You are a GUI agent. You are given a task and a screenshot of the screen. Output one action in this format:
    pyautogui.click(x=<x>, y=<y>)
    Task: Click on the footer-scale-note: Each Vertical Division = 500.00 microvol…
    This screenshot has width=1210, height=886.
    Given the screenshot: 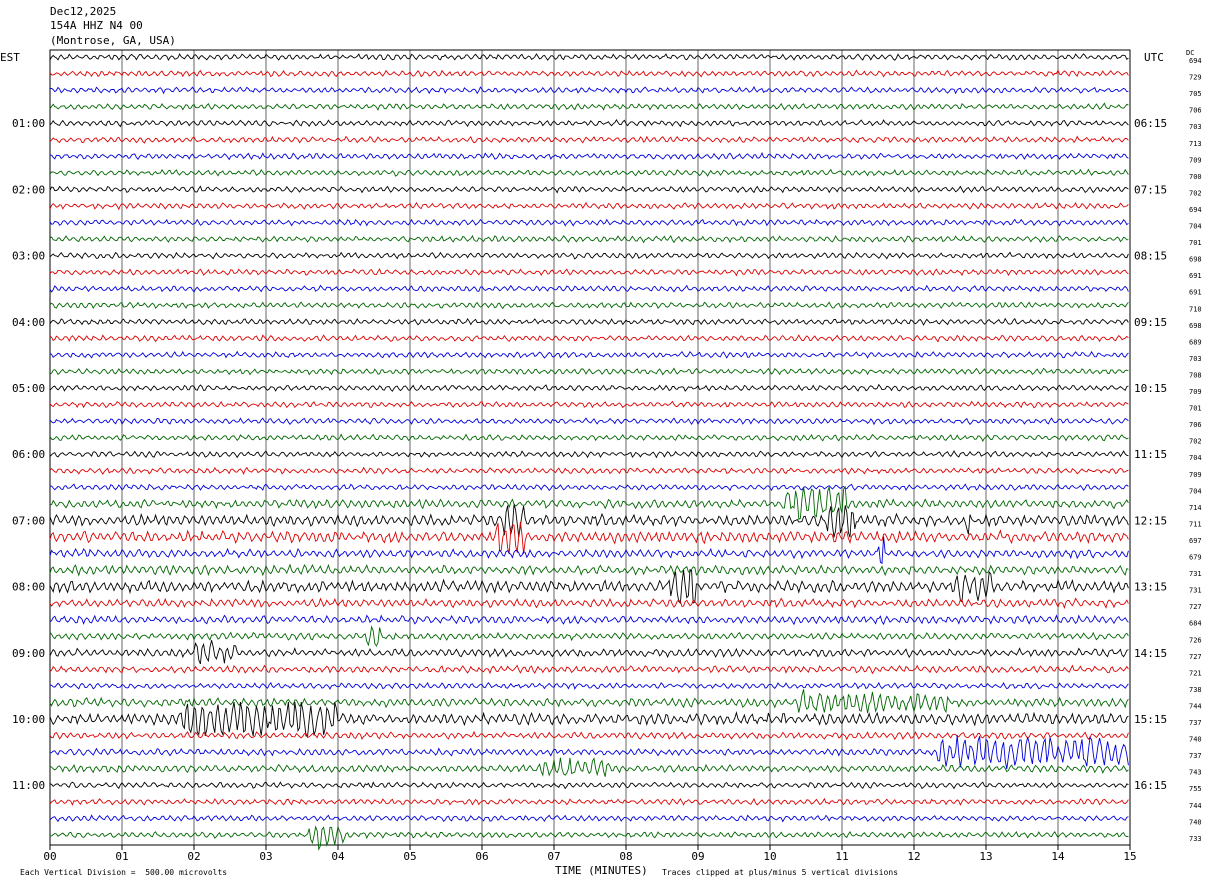 What is the action you would take?
    pyautogui.click(x=124, y=872)
    